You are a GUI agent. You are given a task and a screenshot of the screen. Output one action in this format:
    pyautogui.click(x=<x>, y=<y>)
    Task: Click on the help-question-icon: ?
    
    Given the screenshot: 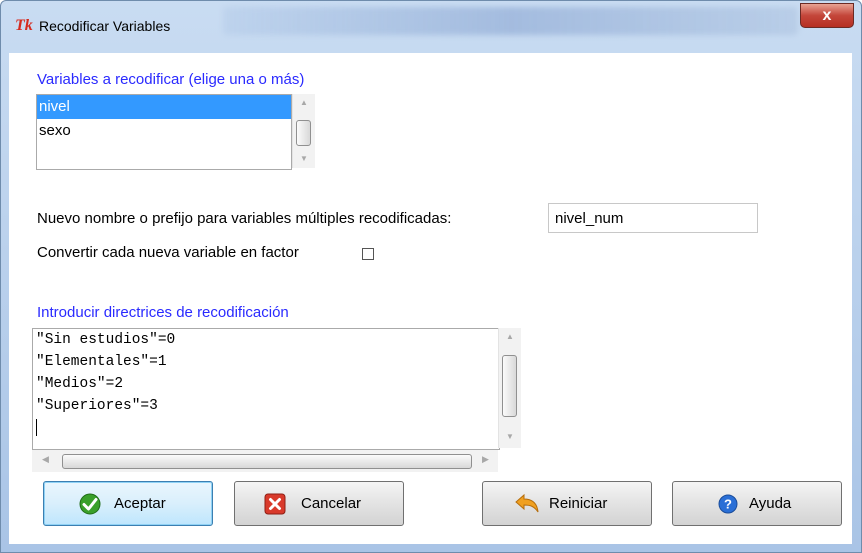 What is the action you would take?
    pyautogui.click(x=728, y=504)
    